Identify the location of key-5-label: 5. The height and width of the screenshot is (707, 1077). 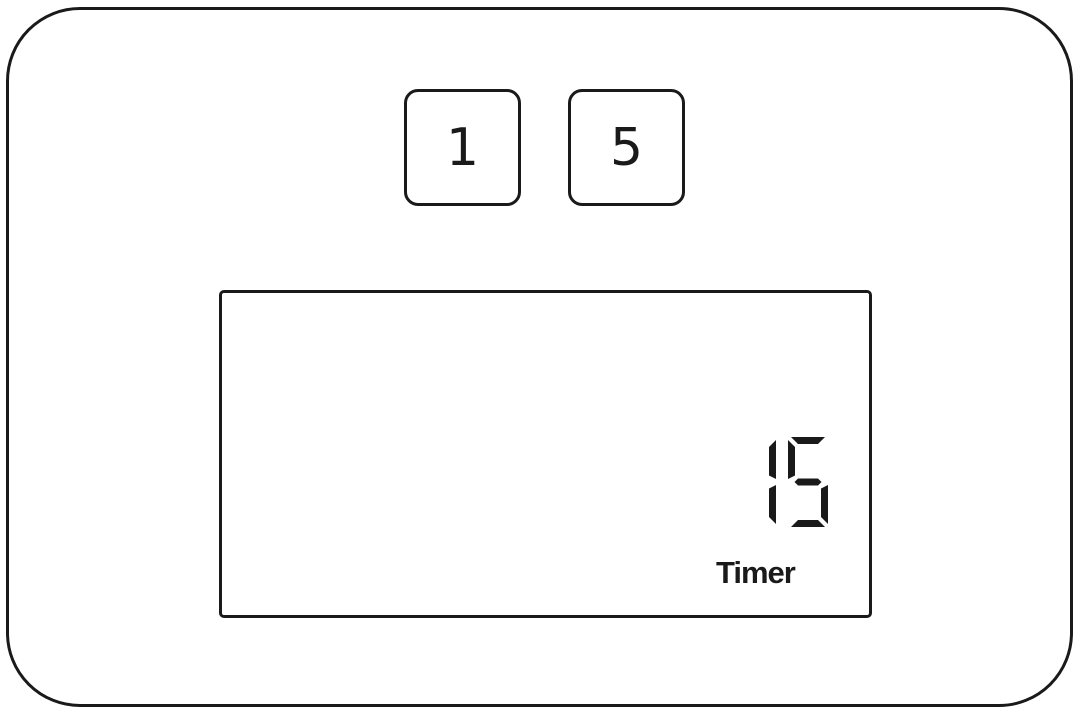
(626, 147).